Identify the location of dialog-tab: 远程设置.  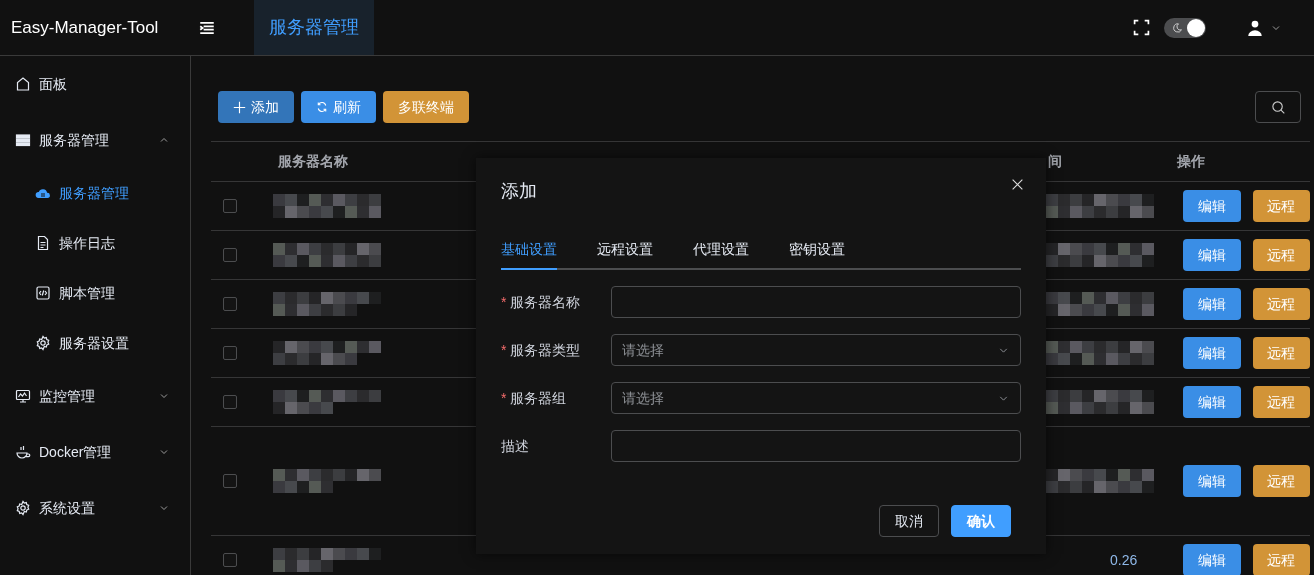
(625, 254).